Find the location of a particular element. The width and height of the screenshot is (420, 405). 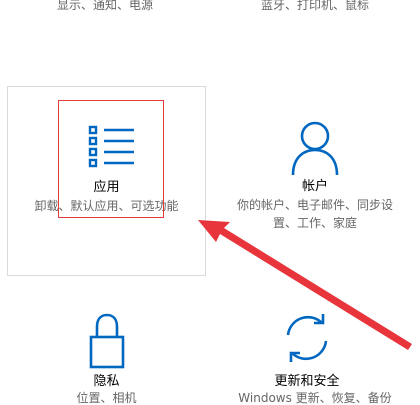

tile-devices-desc: 蓝牙、打印机、鼠标 is located at coordinates (314, 6).